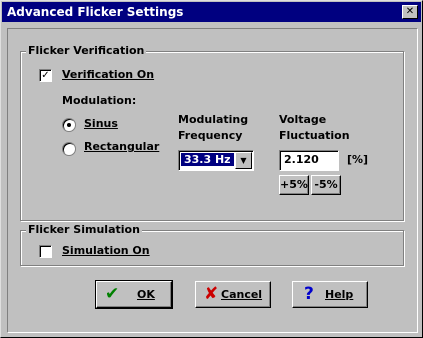  I want to click on cancel-button: ✘ Cancel, so click(233, 294).